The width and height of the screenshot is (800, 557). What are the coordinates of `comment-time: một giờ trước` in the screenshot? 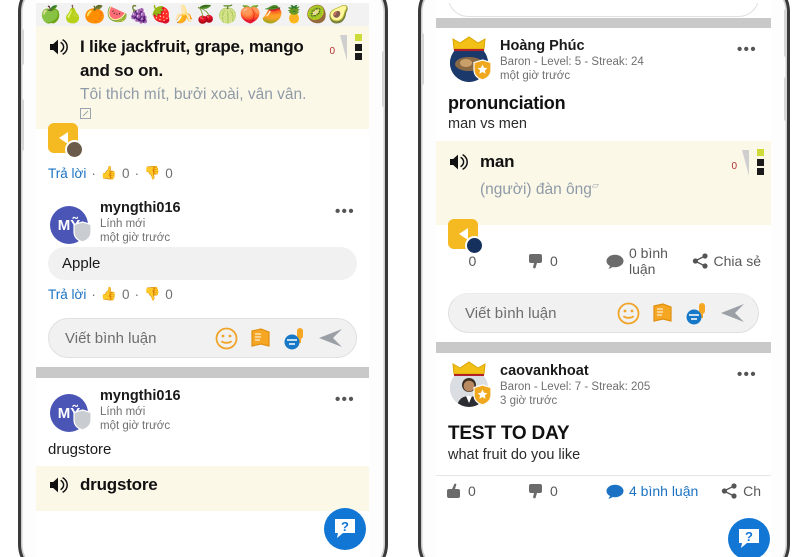 It's located at (135, 238).